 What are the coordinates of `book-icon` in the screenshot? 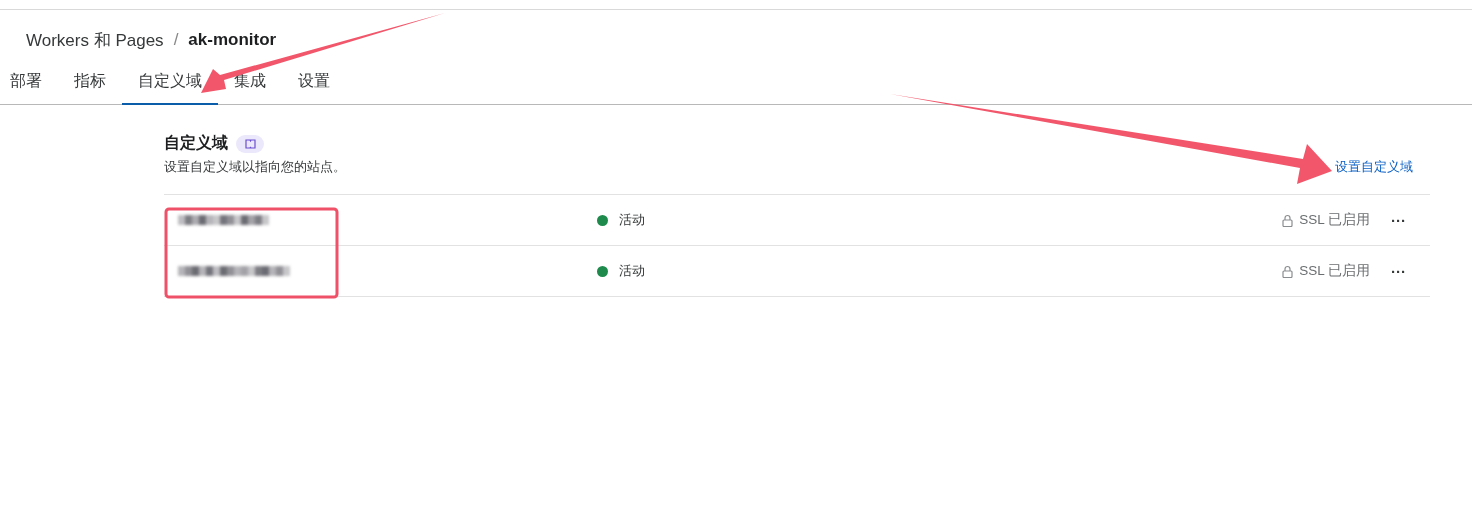 It's located at (250, 143).